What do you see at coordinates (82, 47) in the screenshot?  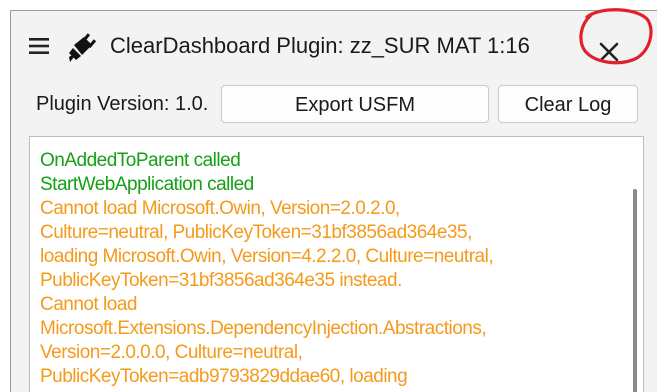 I see `plugin-icon` at bounding box center [82, 47].